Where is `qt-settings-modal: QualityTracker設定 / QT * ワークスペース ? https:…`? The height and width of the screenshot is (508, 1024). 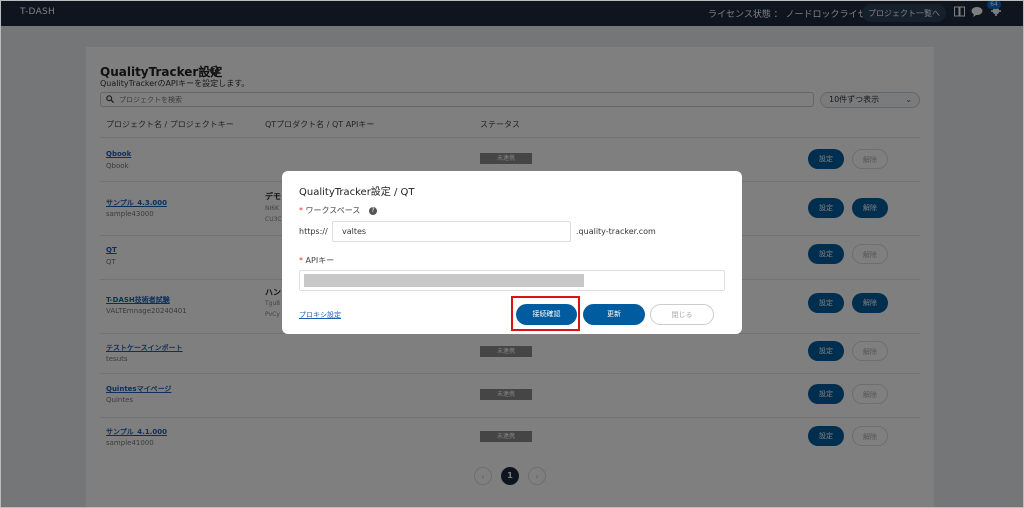
qt-settings-modal: QualityTracker設定 / QT * ワークスペース ? https:… is located at coordinates (512, 252).